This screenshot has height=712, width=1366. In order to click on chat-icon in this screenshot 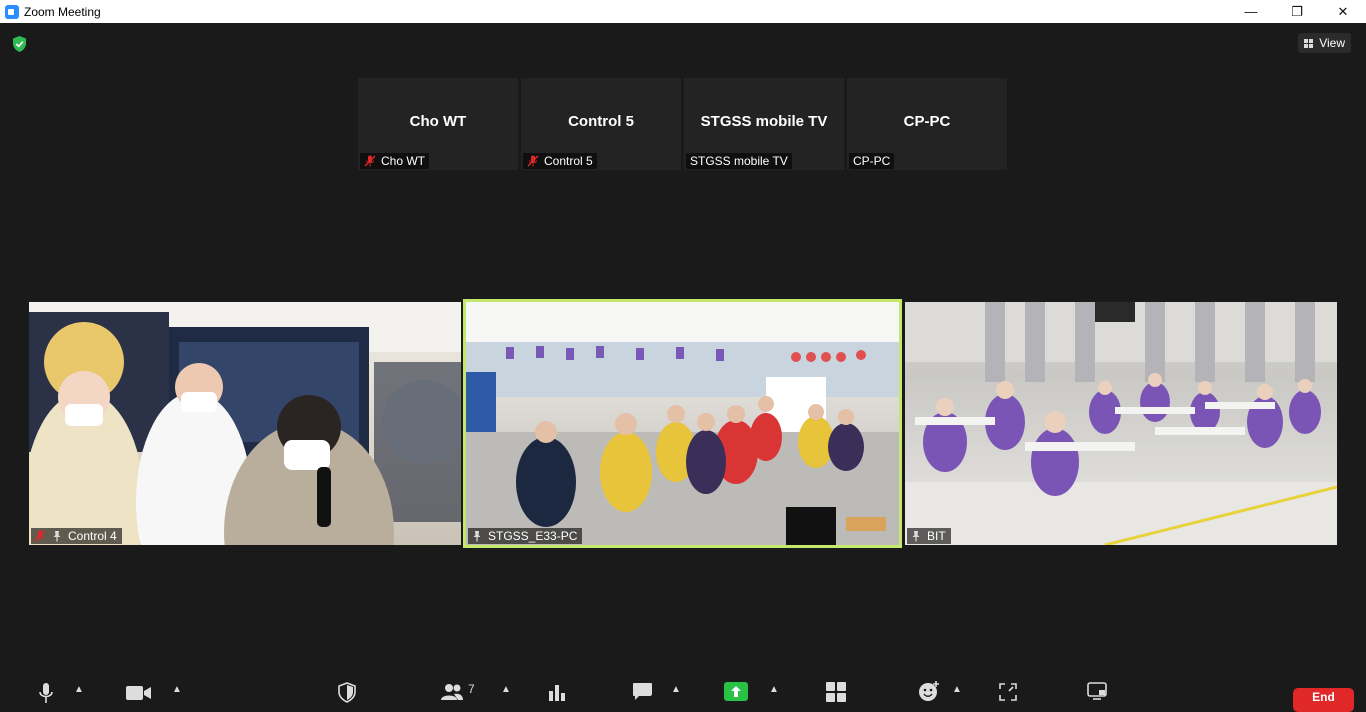, I will do `click(642, 691)`.